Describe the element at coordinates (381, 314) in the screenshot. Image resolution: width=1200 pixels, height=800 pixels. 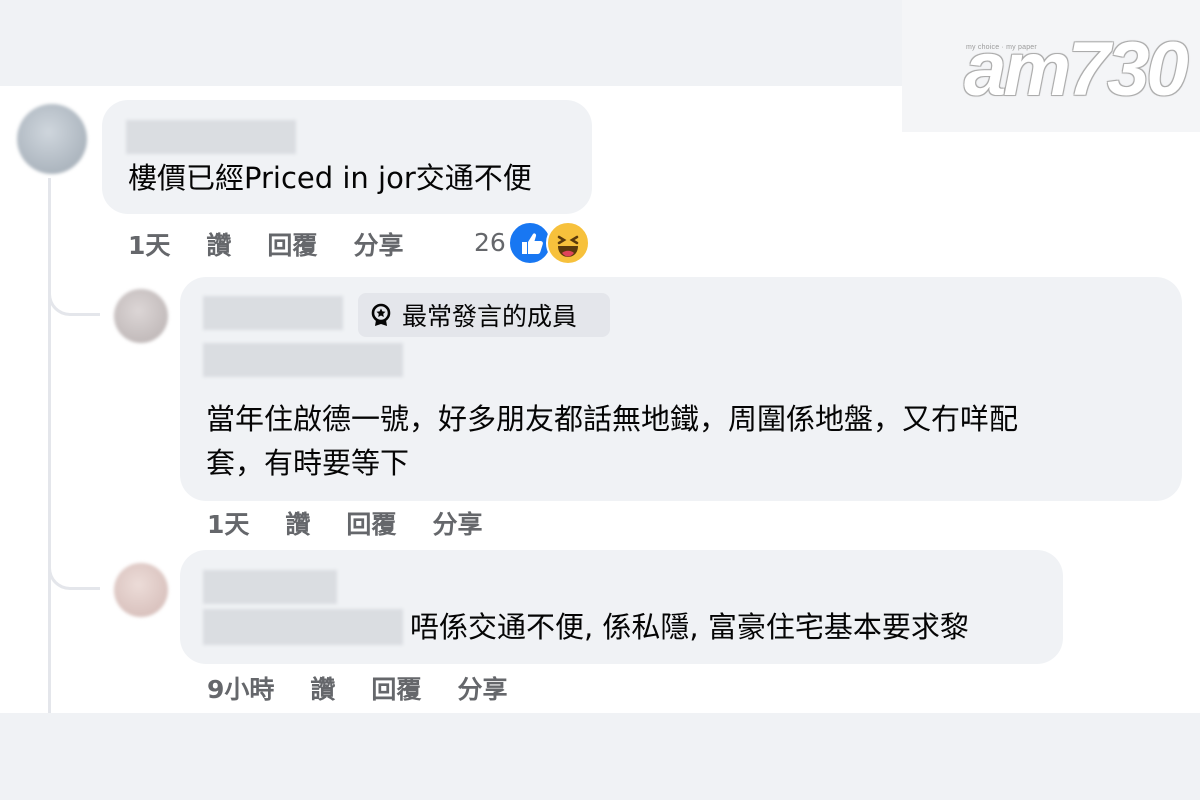
I see `award-icon` at that location.